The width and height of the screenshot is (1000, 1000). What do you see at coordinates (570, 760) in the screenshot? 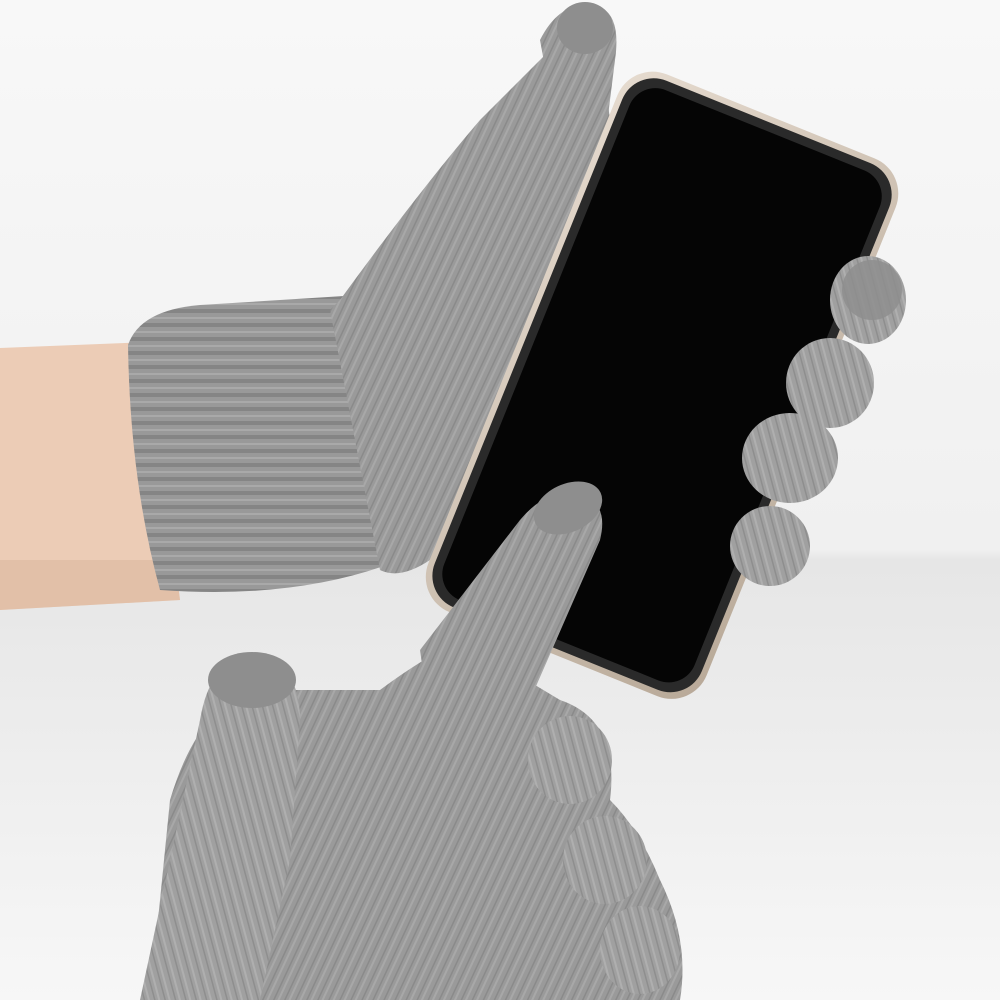
I see `knuckle-middle` at bounding box center [570, 760].